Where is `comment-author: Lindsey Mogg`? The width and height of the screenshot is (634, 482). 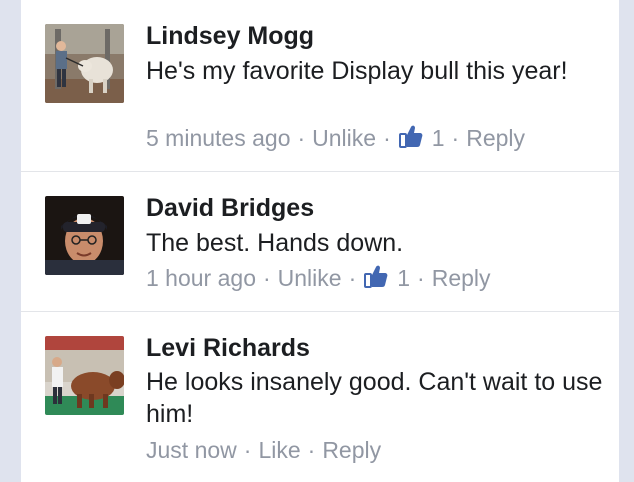
comment-author: Lindsey Mogg is located at coordinates (230, 36).